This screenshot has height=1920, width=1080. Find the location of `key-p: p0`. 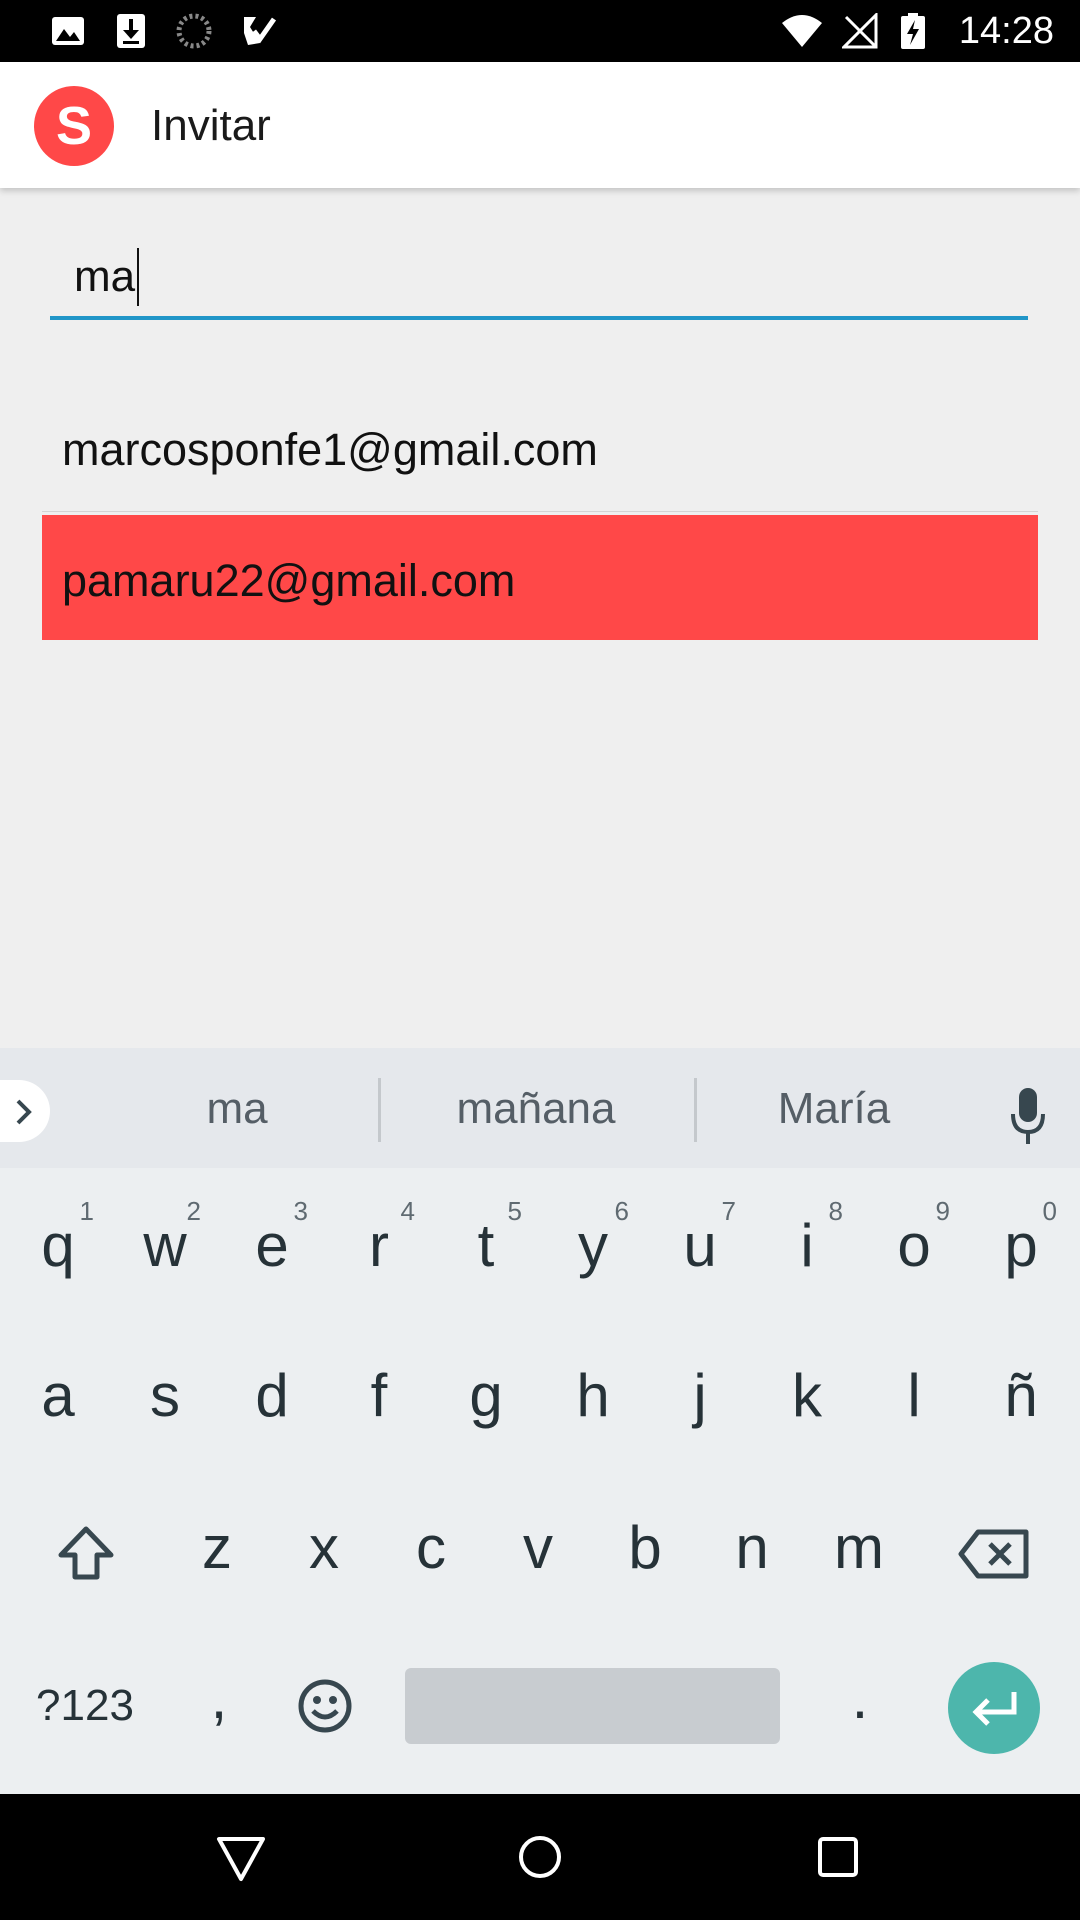

key-p: p0 is located at coordinates (1021, 1246).